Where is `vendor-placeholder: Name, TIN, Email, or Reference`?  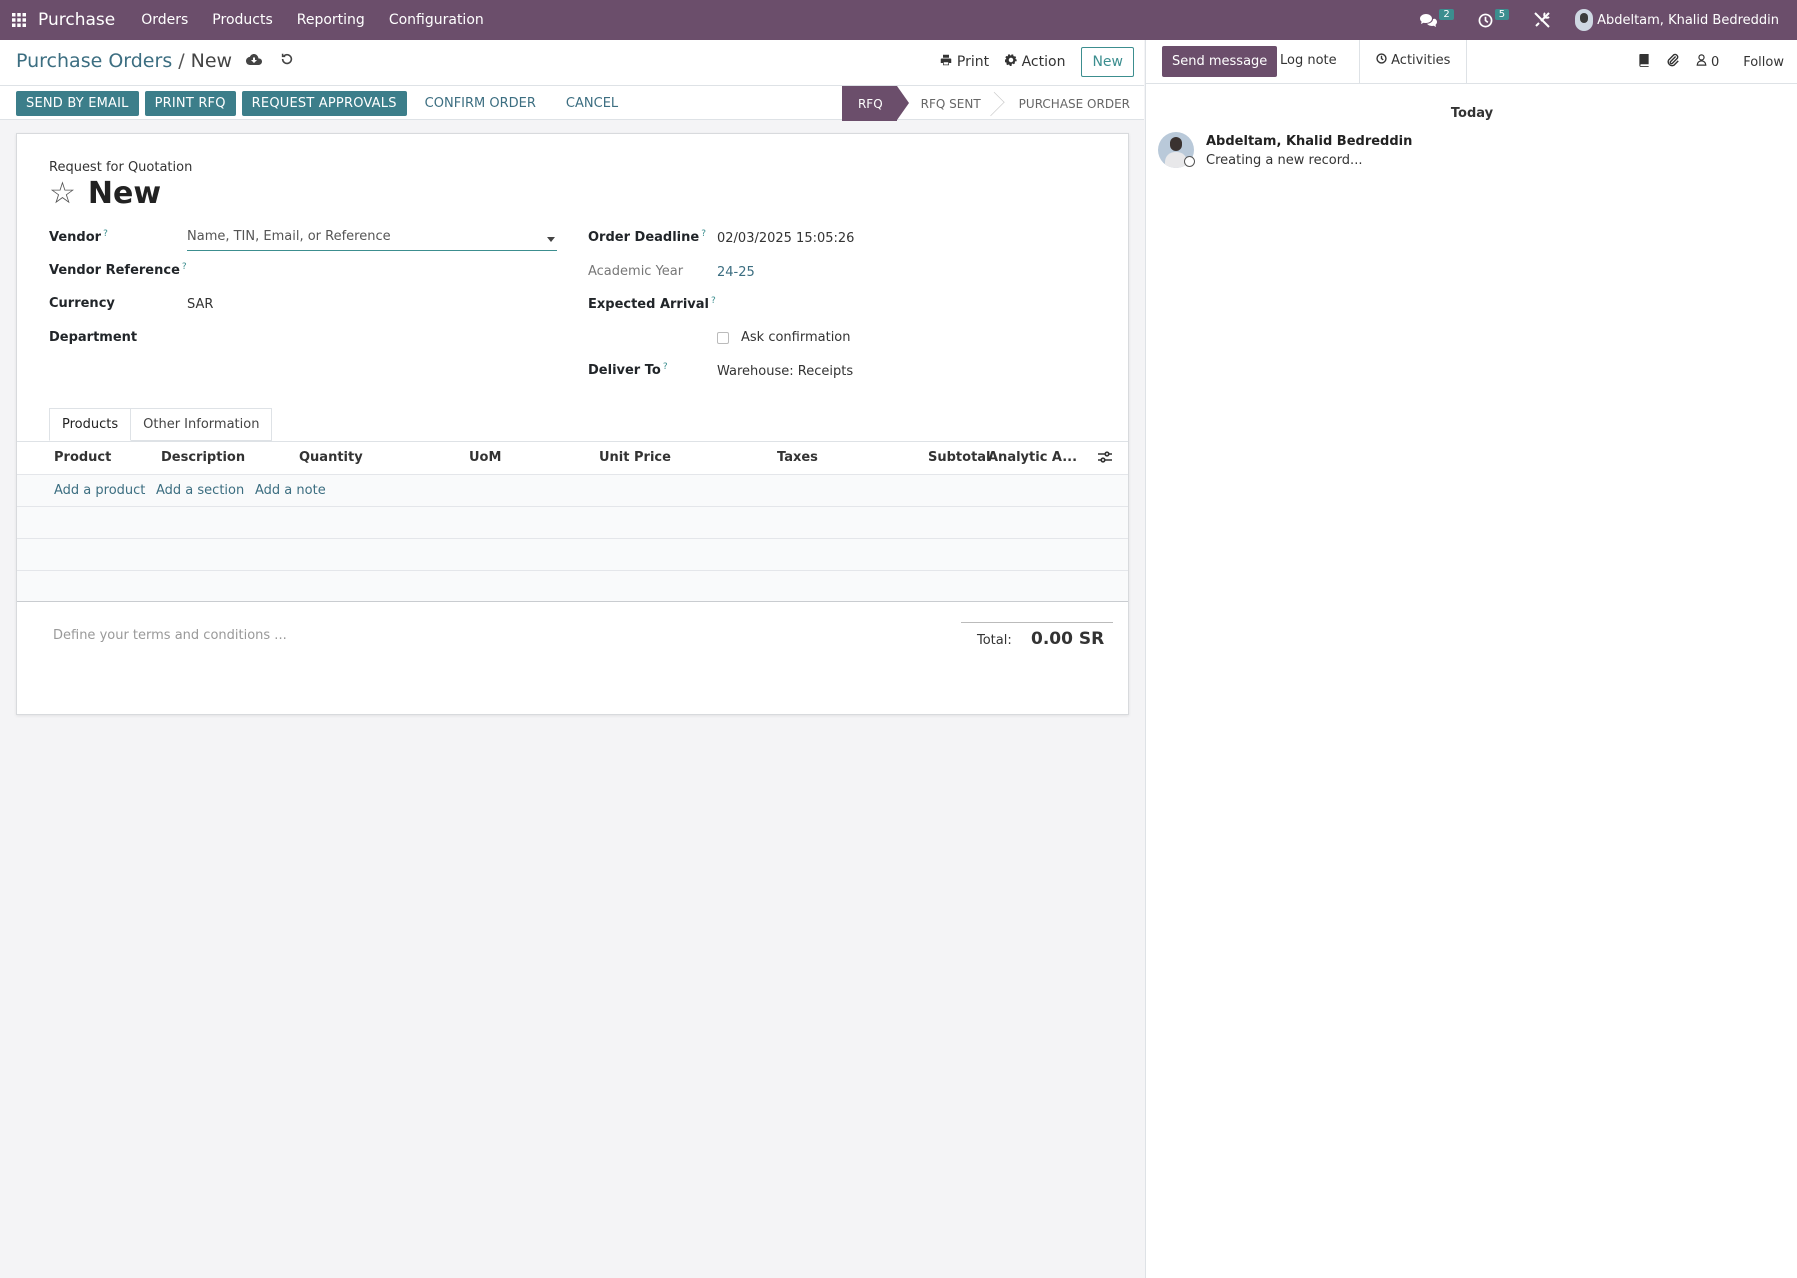
vendor-placeholder: Name, TIN, Email, or Reference is located at coordinates (289, 236).